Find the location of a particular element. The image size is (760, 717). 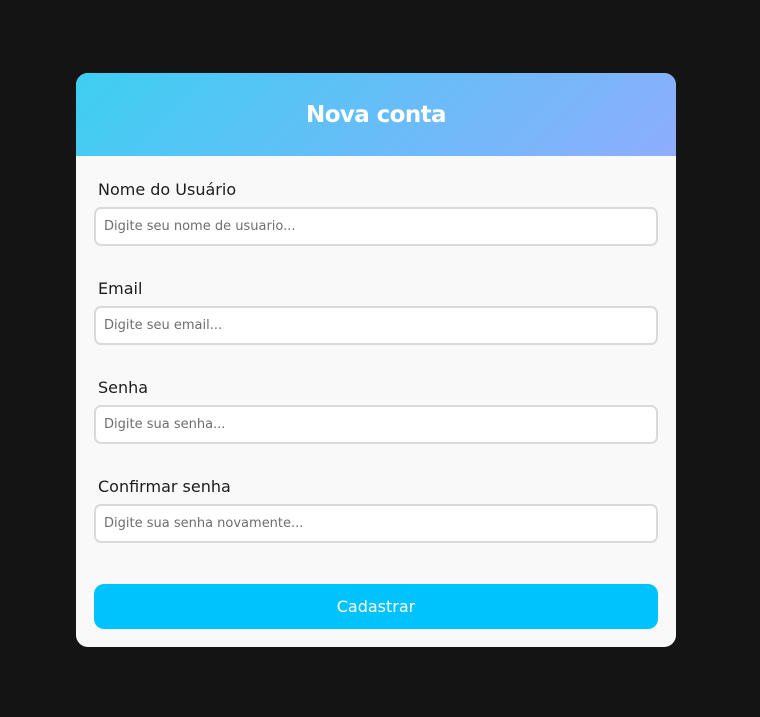

email-label: Email is located at coordinates (120, 288).